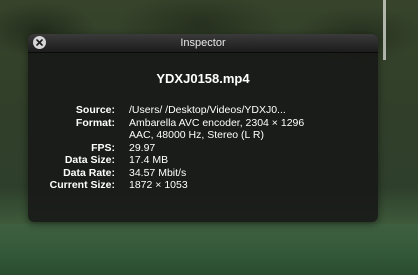 The image size is (418, 275). I want to click on property-label: Source:, so click(95, 110).